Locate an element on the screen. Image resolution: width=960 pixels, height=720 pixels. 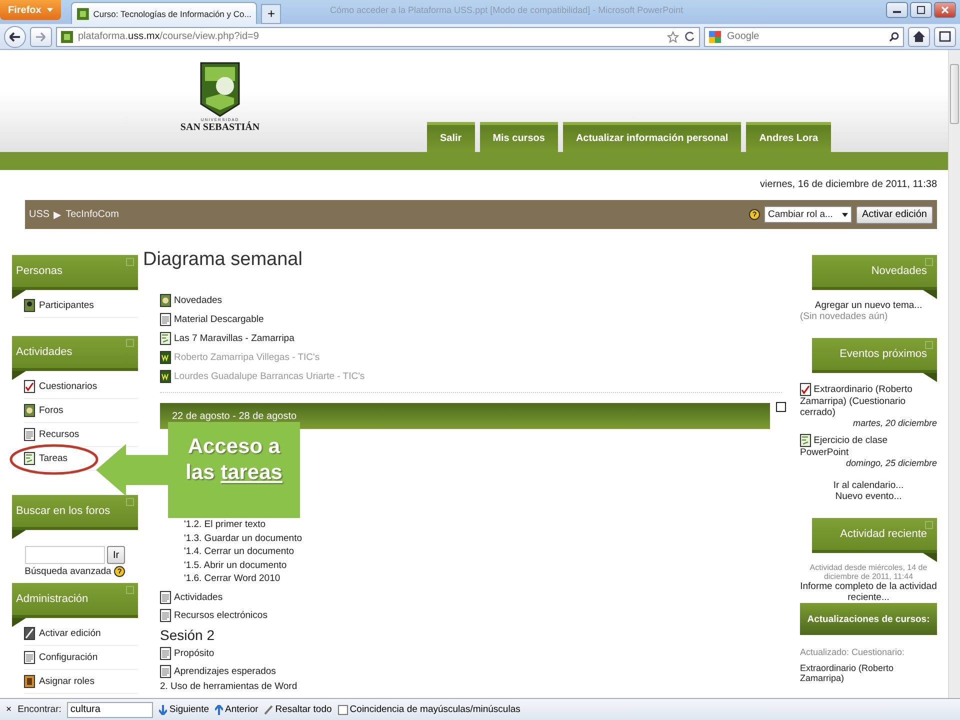
resource-link: Actividades is located at coordinates (191, 597).